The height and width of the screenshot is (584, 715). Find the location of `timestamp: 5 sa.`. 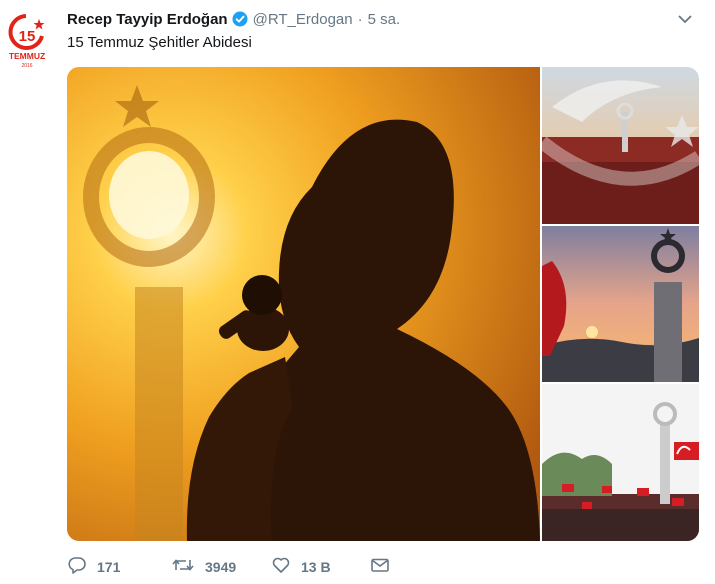

timestamp: 5 sa. is located at coordinates (384, 19).